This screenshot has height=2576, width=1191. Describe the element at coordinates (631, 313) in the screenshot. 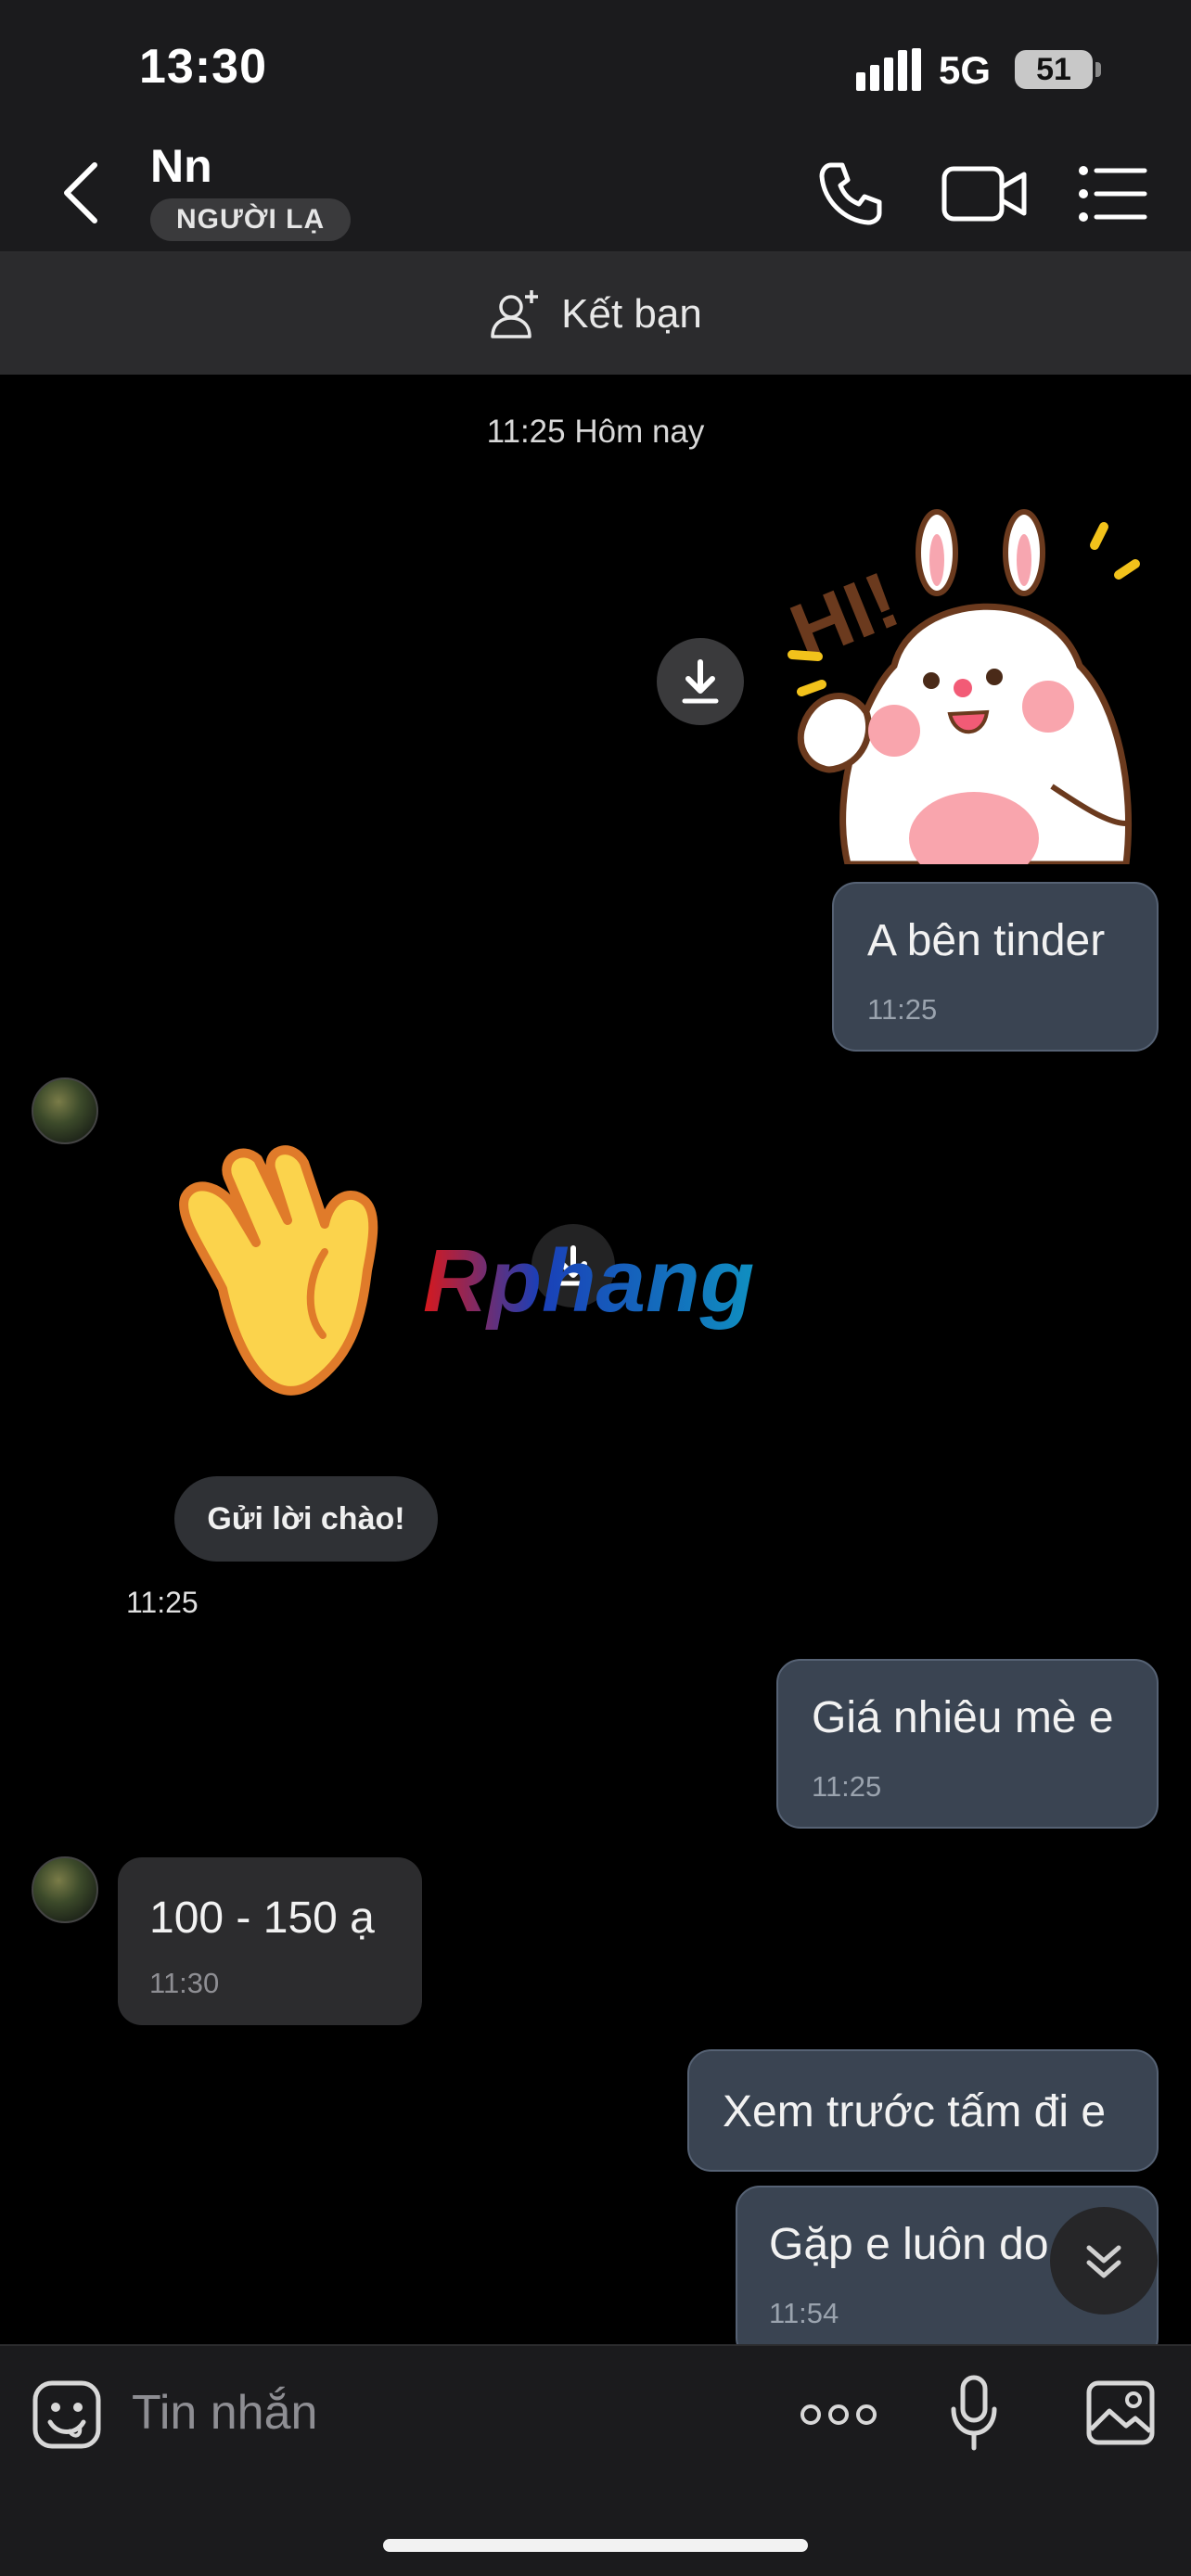

I see `add-friend-label: Kết bạn` at that location.